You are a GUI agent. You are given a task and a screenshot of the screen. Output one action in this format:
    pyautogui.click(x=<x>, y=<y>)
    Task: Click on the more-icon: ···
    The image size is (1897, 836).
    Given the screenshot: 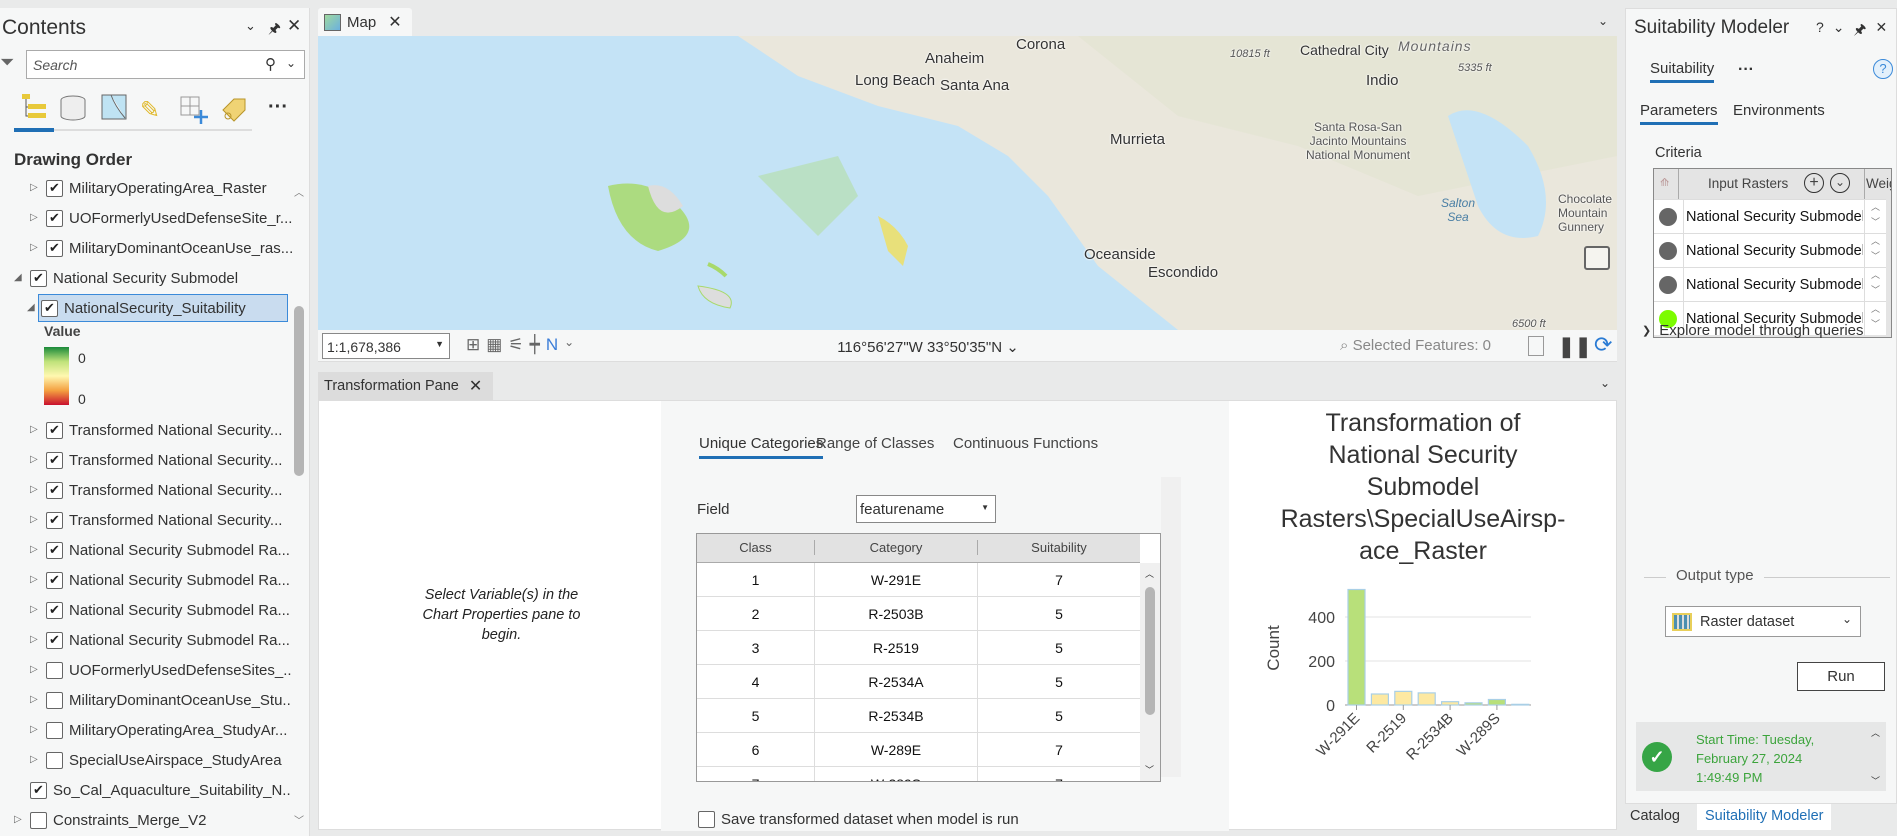 What is the action you would take?
    pyautogui.click(x=1746, y=70)
    